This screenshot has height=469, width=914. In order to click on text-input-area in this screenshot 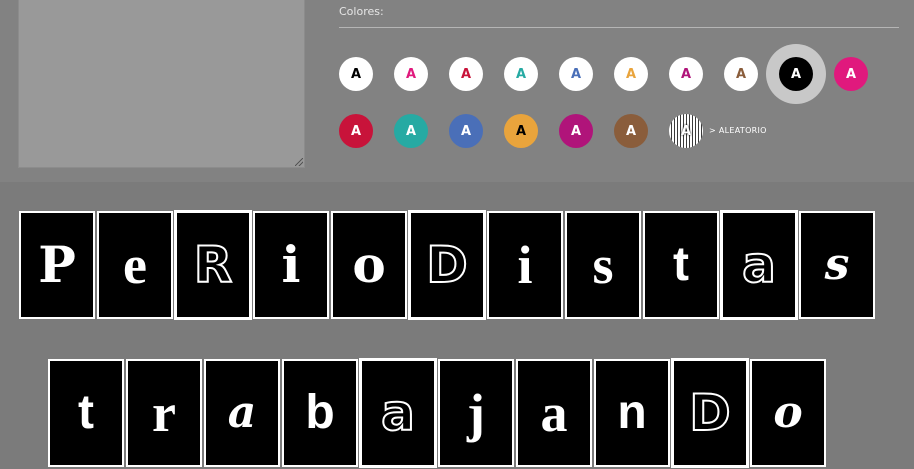, I will do `click(161, 84)`.